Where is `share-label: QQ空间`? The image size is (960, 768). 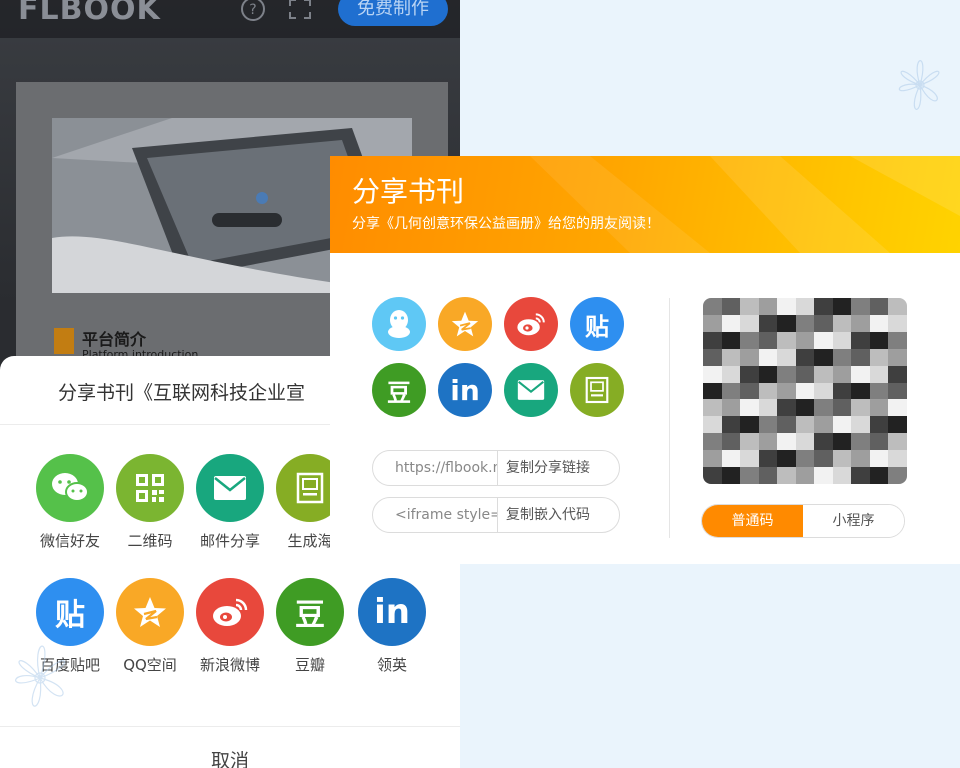
share-label: QQ空间 is located at coordinates (150, 665).